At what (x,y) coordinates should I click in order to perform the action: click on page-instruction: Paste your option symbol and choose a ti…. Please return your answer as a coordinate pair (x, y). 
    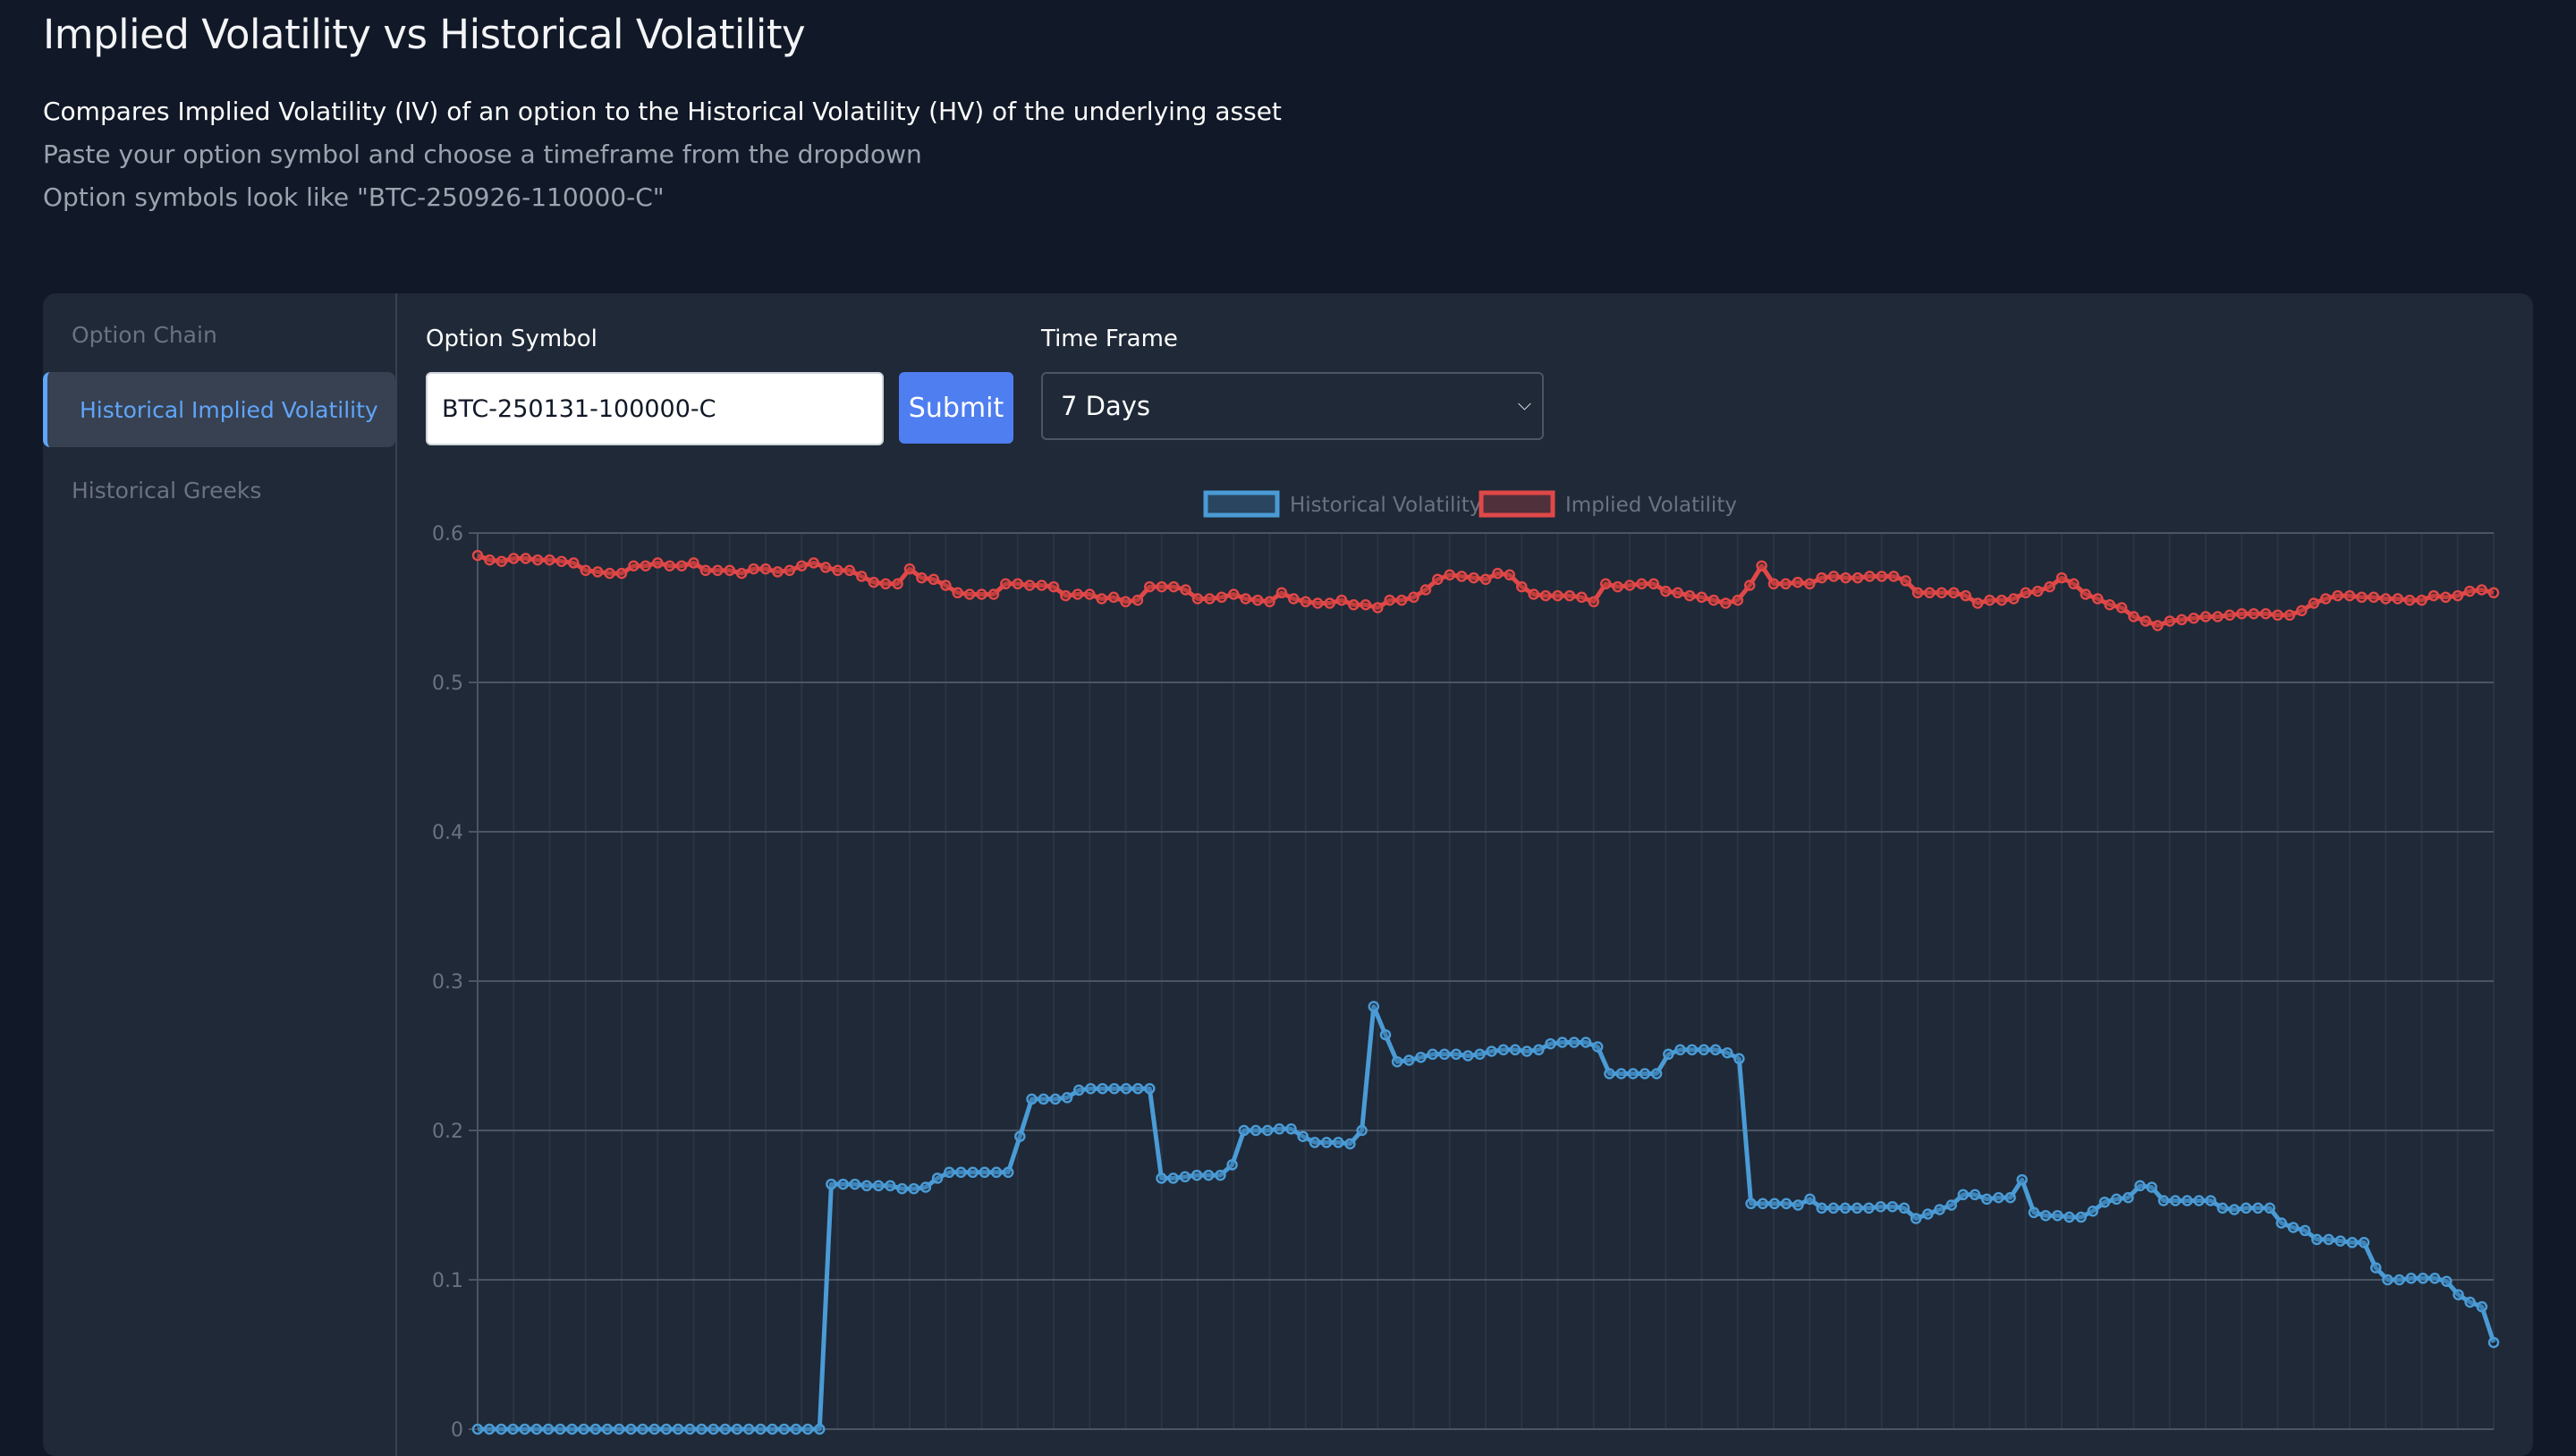
    Looking at the image, I should click on (482, 154).